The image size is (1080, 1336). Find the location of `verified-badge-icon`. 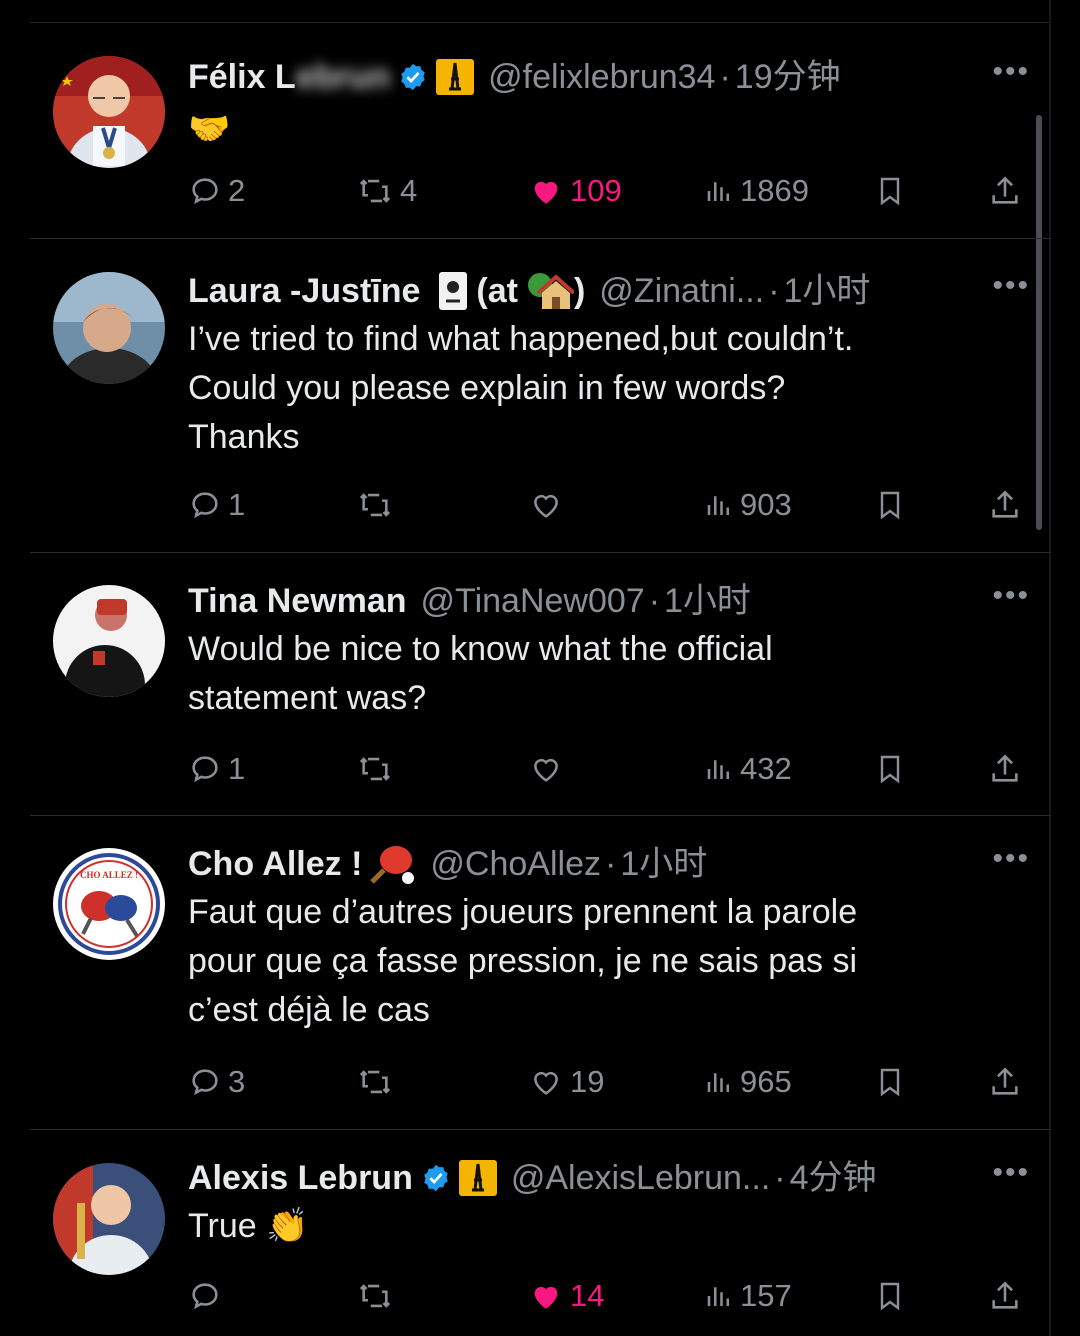

verified-badge-icon is located at coordinates (436, 1178).